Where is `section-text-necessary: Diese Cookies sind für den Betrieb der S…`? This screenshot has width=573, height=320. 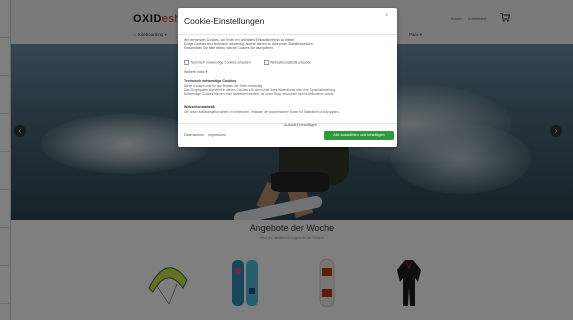
section-text-necessary: Diese Cookies sind für den Betrieb der S… is located at coordinates (287, 90).